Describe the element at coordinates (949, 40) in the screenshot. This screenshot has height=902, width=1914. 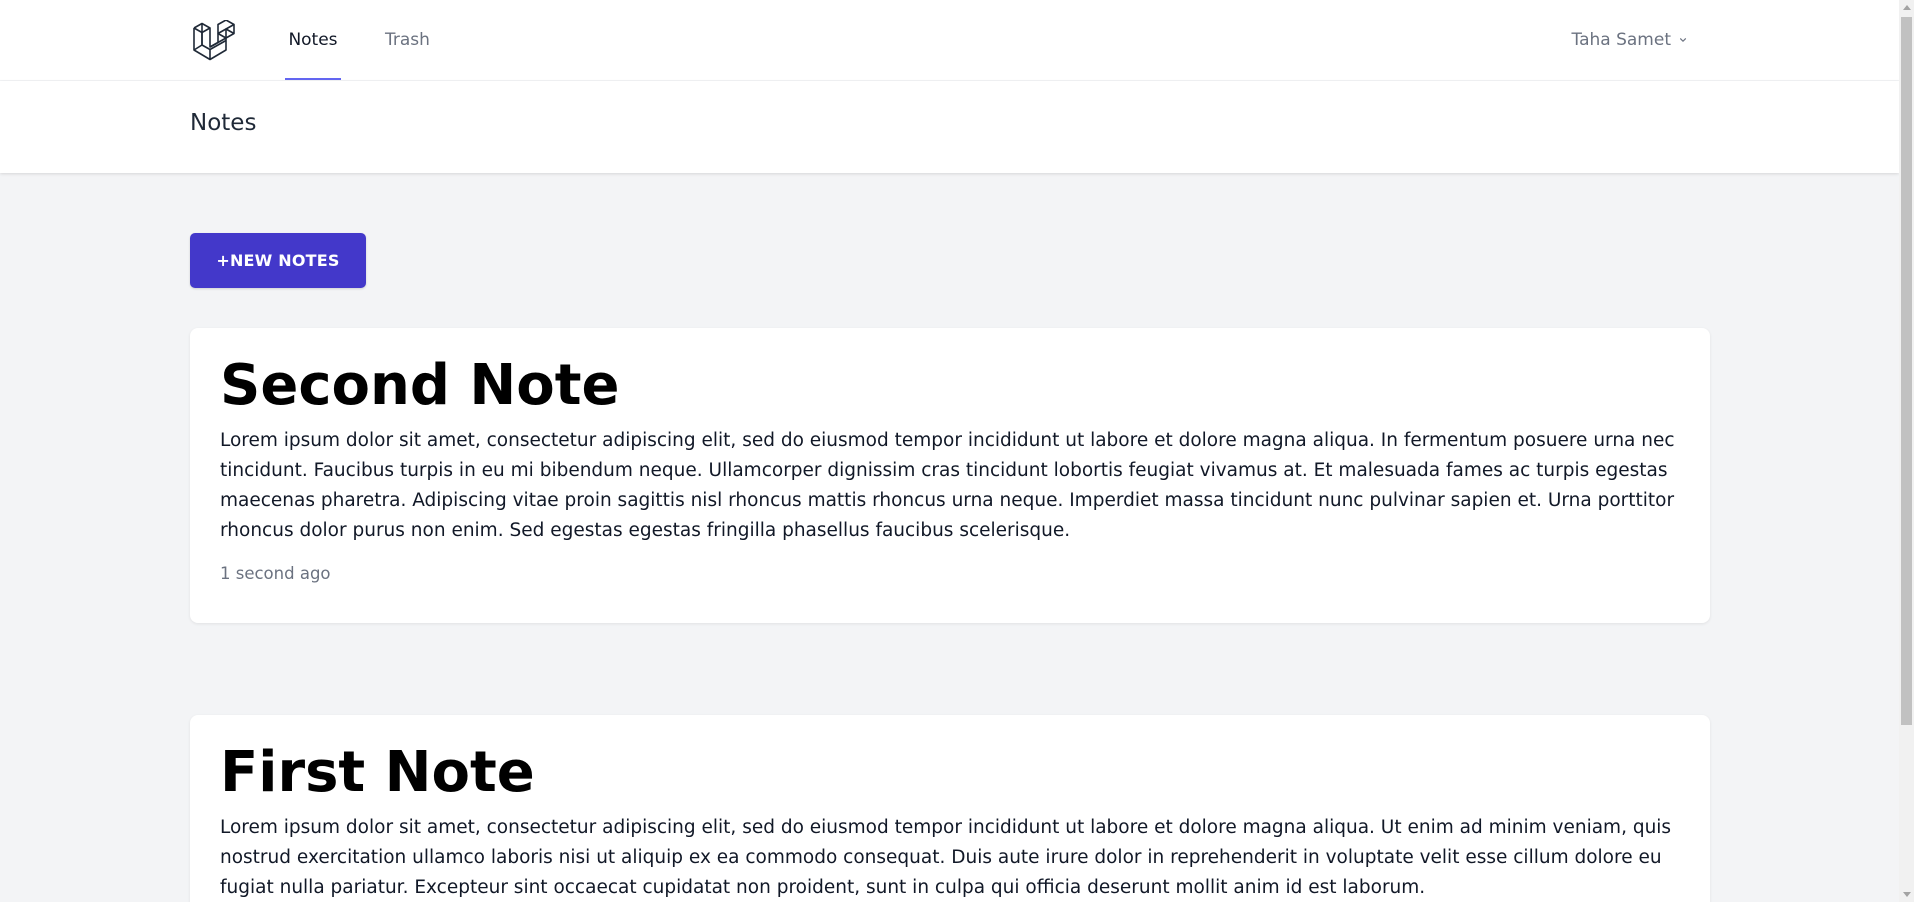
I see `top-navigation: Notes Trash Taha Samet` at that location.